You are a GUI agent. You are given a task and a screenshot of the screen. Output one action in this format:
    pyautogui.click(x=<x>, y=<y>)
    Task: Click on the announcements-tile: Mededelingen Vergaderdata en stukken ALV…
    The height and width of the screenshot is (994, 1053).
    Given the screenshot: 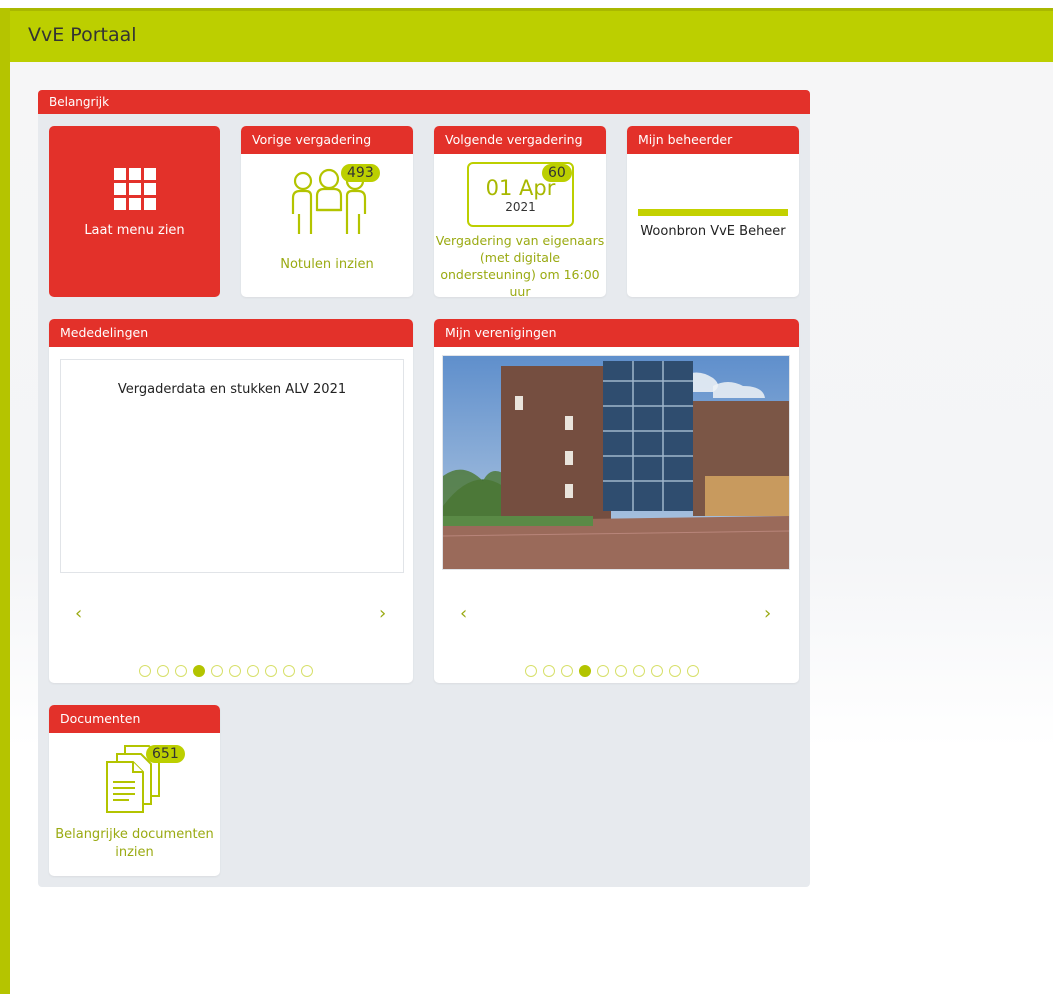 What is the action you would take?
    pyautogui.click(x=231, y=501)
    